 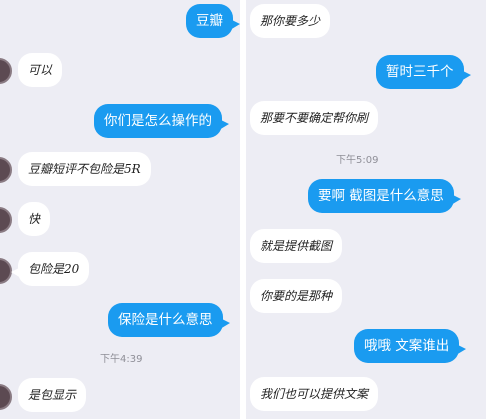 What do you see at coordinates (407, 346) in the screenshot?
I see `message-text: 哦哦 文案谁出` at bounding box center [407, 346].